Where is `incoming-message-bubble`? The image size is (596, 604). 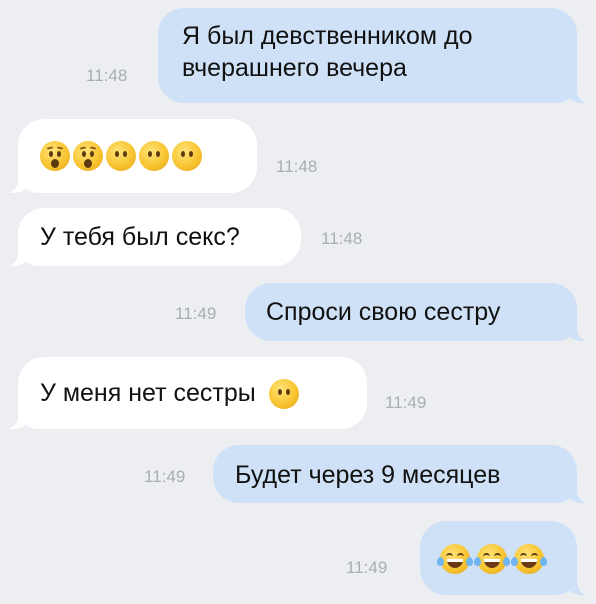
incoming-message-bubble is located at coordinates (130, 156).